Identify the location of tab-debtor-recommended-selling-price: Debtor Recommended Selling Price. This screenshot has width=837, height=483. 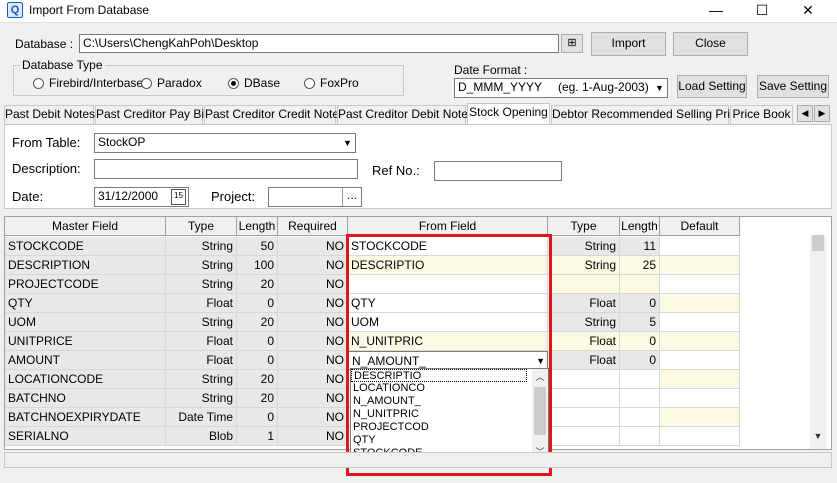
(647, 114).